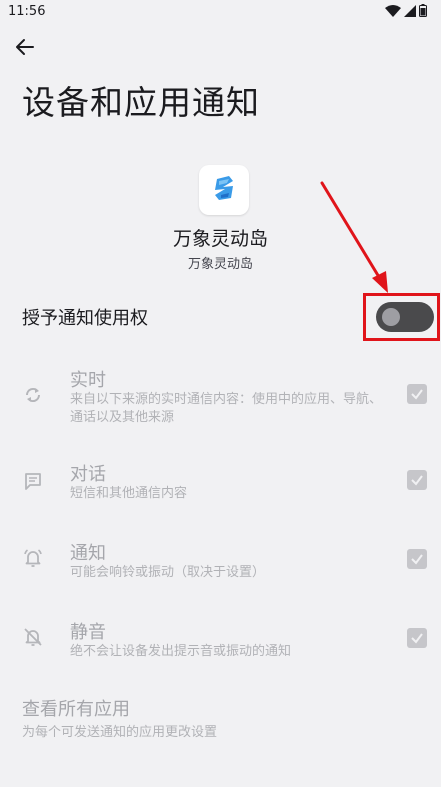 This screenshot has height=787, width=441. What do you see at coordinates (27, 11) in the screenshot?
I see `status-time: 11:56` at bounding box center [27, 11].